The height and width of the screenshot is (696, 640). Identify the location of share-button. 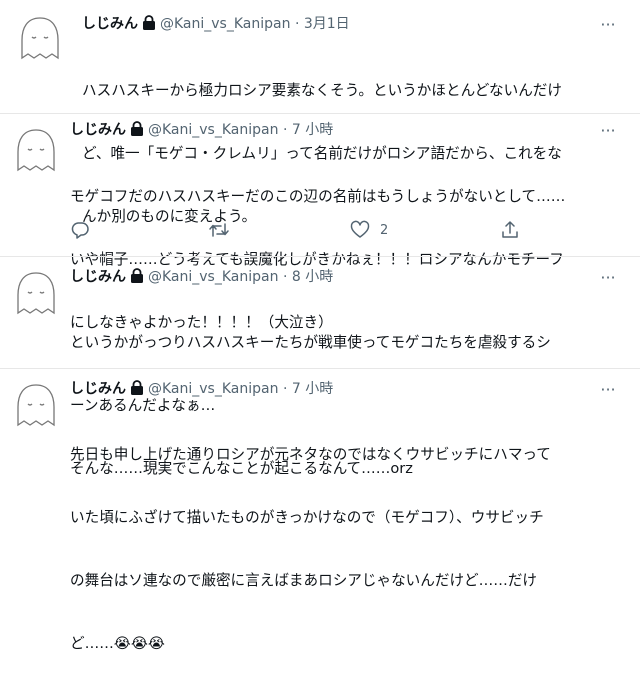
(510, 230).